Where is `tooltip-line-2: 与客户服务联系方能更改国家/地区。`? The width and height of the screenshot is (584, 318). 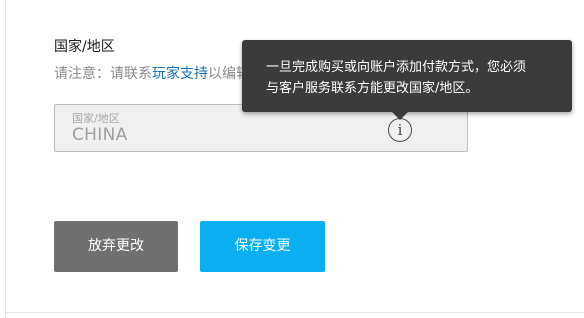
tooltip-line-2: 与客户服务联系方能更改国家/地区。 is located at coordinates (372, 88).